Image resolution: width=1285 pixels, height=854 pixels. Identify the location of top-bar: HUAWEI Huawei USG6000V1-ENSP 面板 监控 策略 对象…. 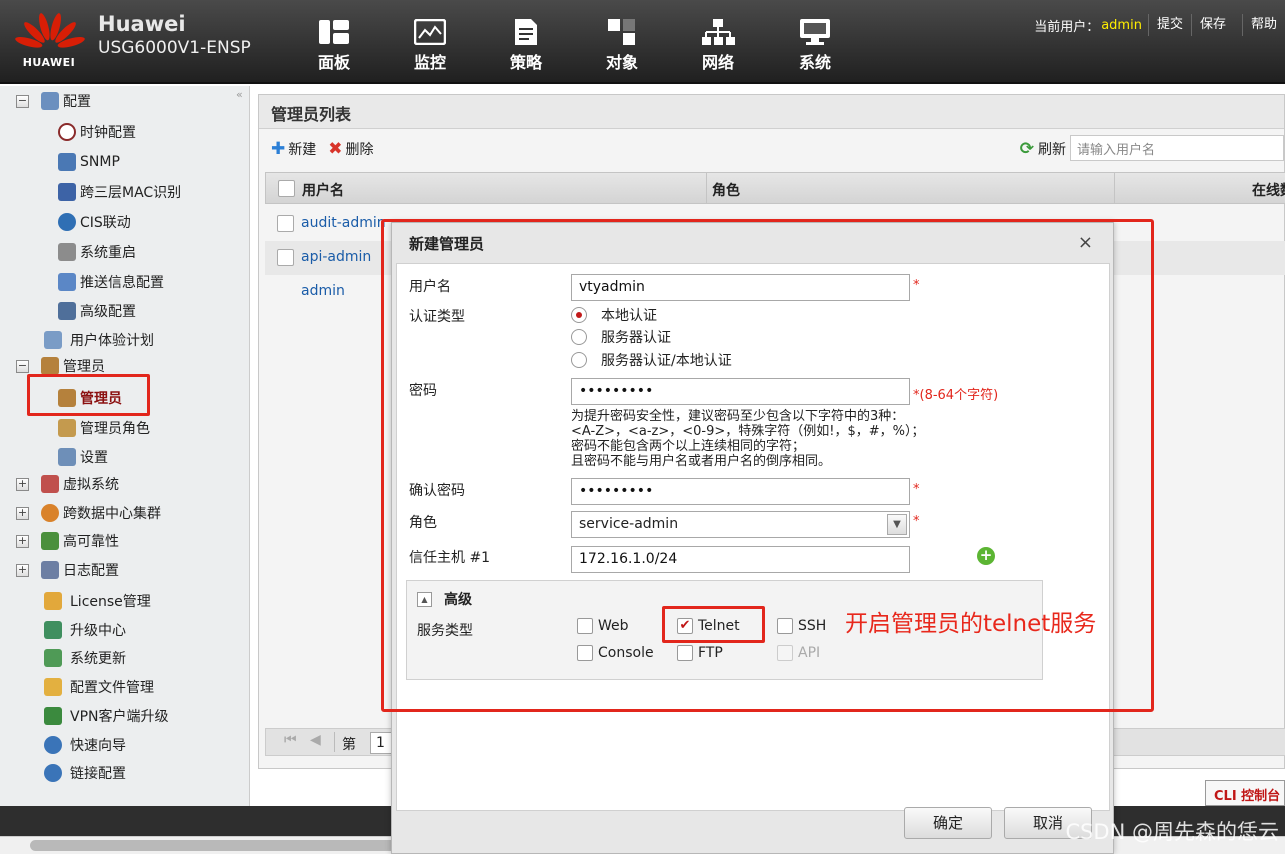
(642, 42).